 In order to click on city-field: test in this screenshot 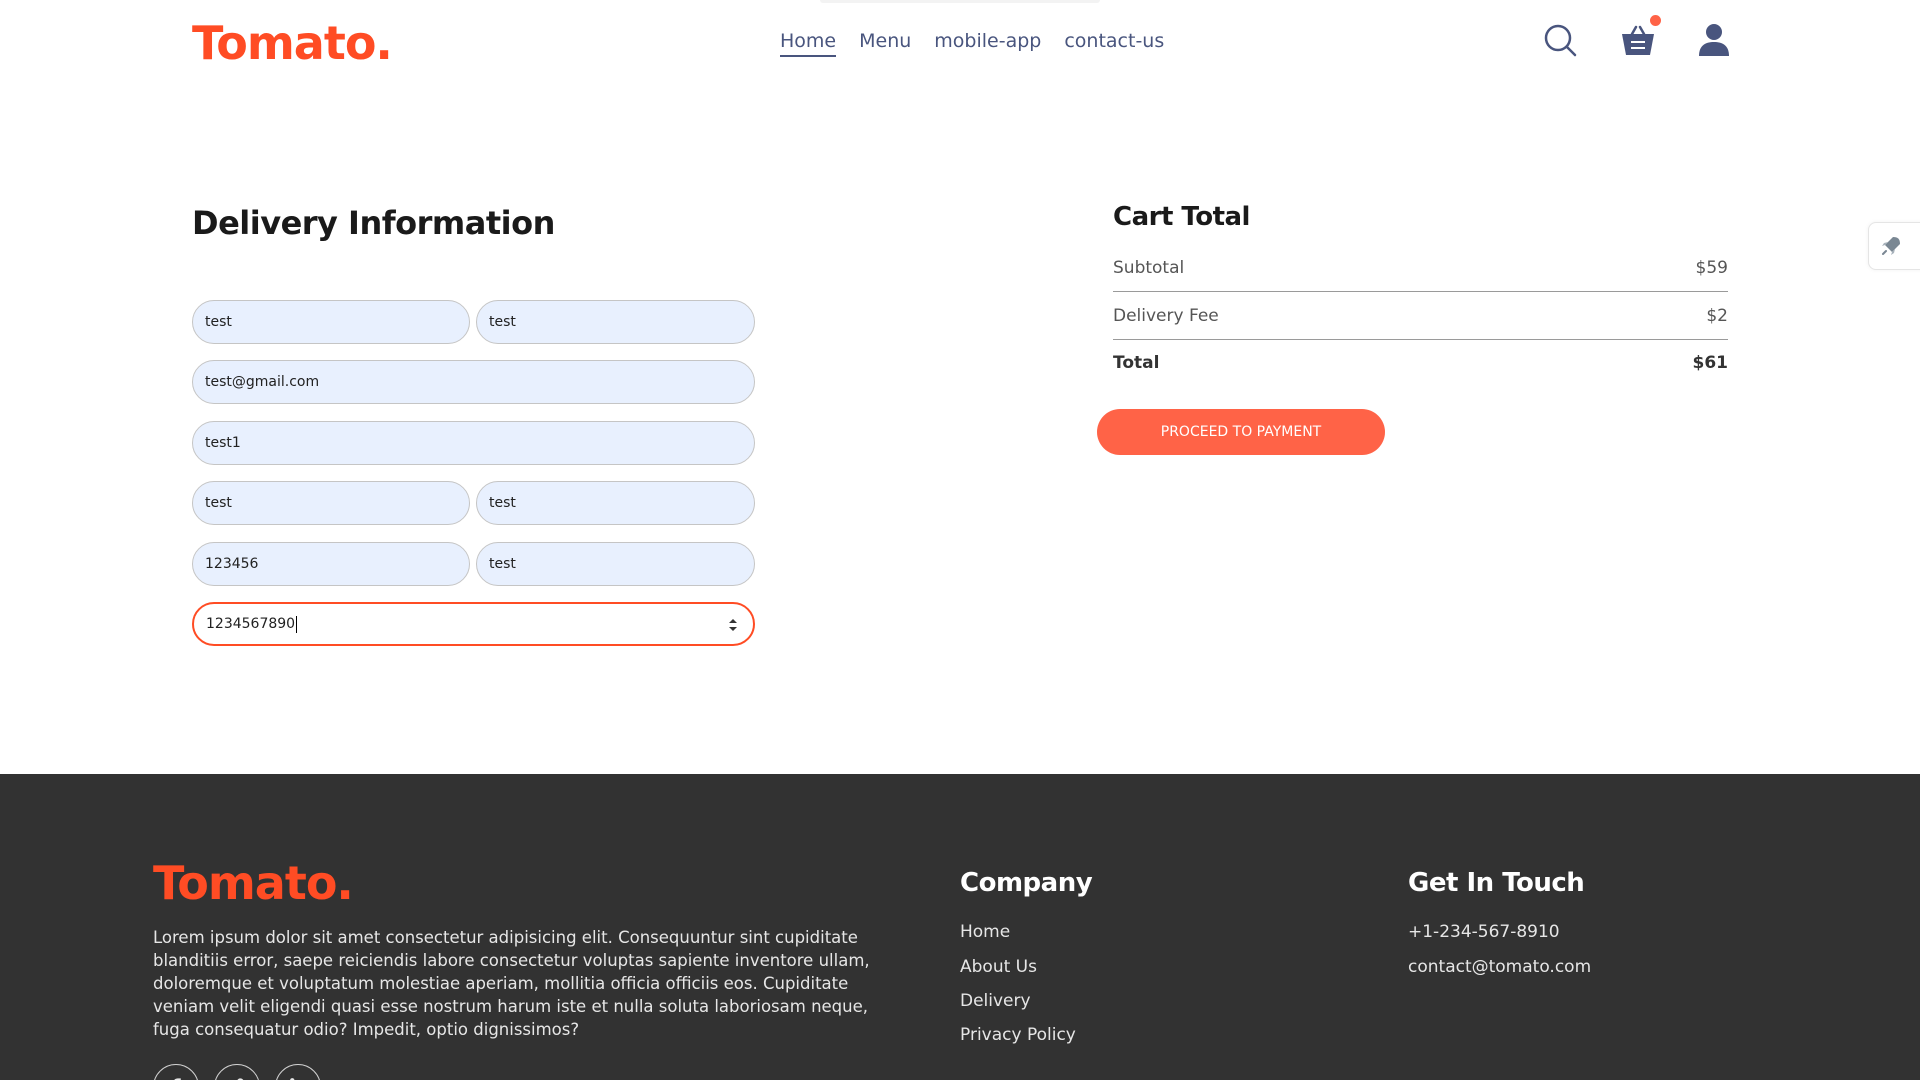, I will do `click(331, 503)`.